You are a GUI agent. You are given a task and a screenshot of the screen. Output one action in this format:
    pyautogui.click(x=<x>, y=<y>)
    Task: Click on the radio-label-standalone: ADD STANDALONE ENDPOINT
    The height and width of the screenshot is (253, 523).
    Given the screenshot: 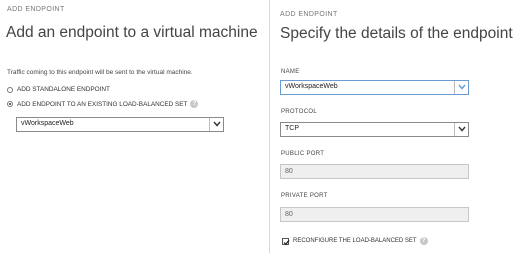 What is the action you would take?
    pyautogui.click(x=63, y=89)
    